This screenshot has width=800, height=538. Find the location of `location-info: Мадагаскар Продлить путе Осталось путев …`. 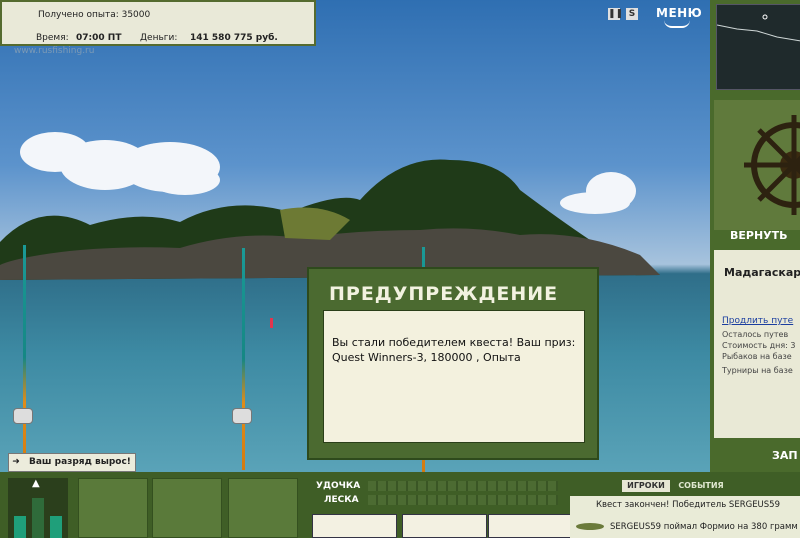

location-info: Мадагаскар Продлить путе Осталось путев … is located at coordinates (757, 344).